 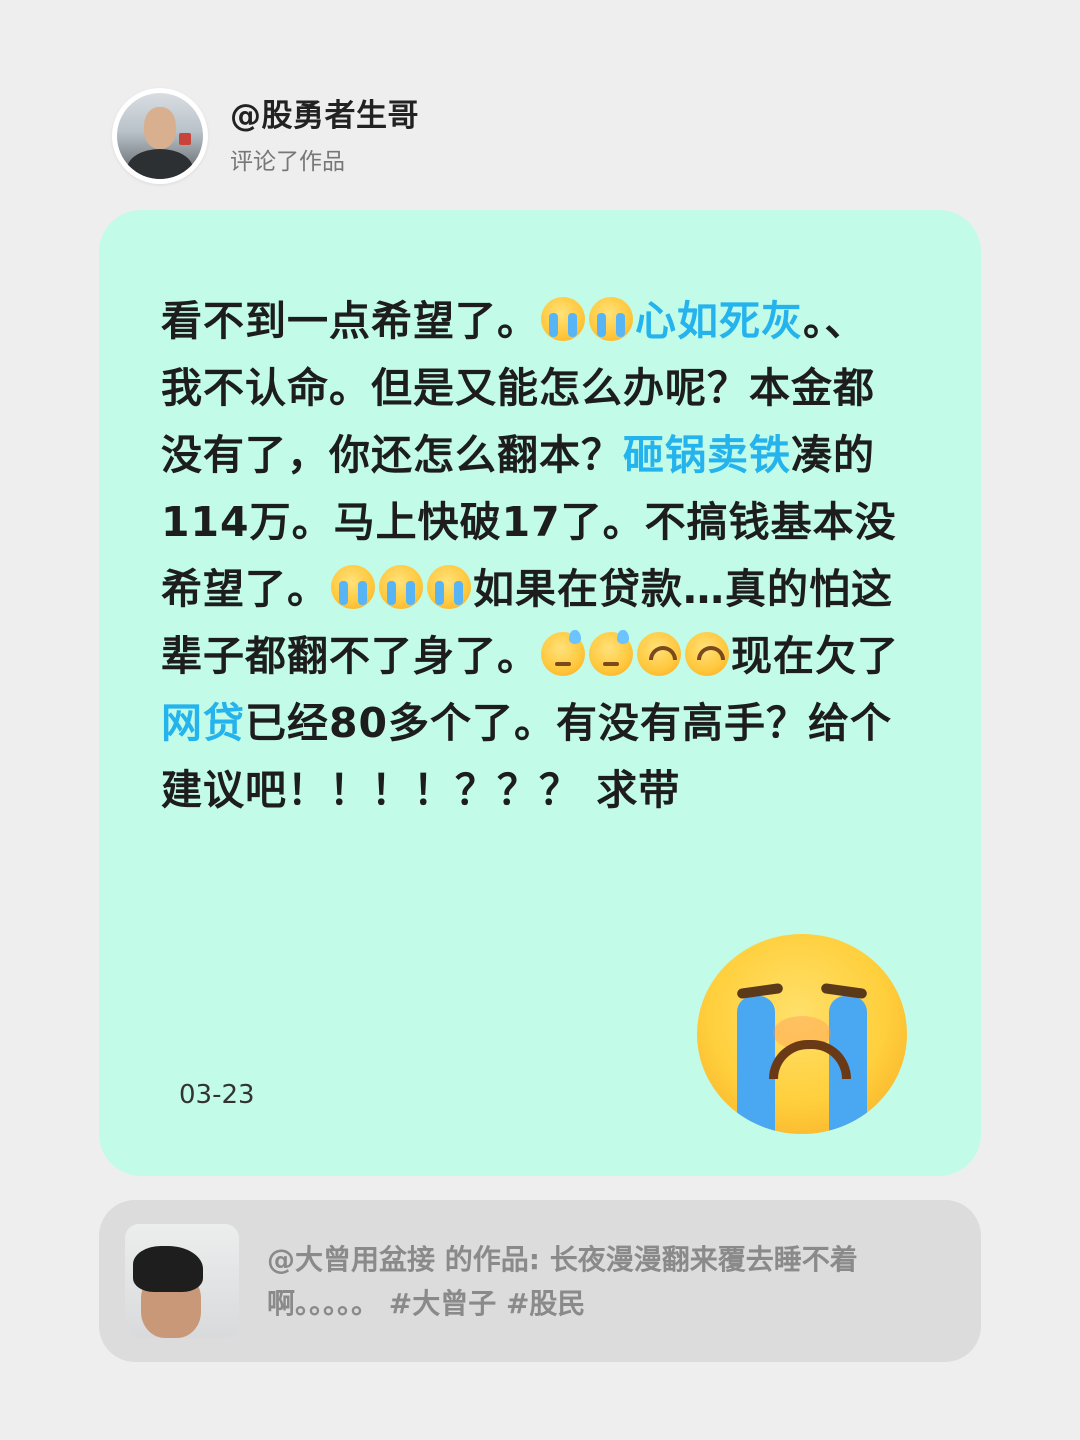 What do you see at coordinates (324, 116) in the screenshot?
I see `username: @股勇者生哥` at bounding box center [324, 116].